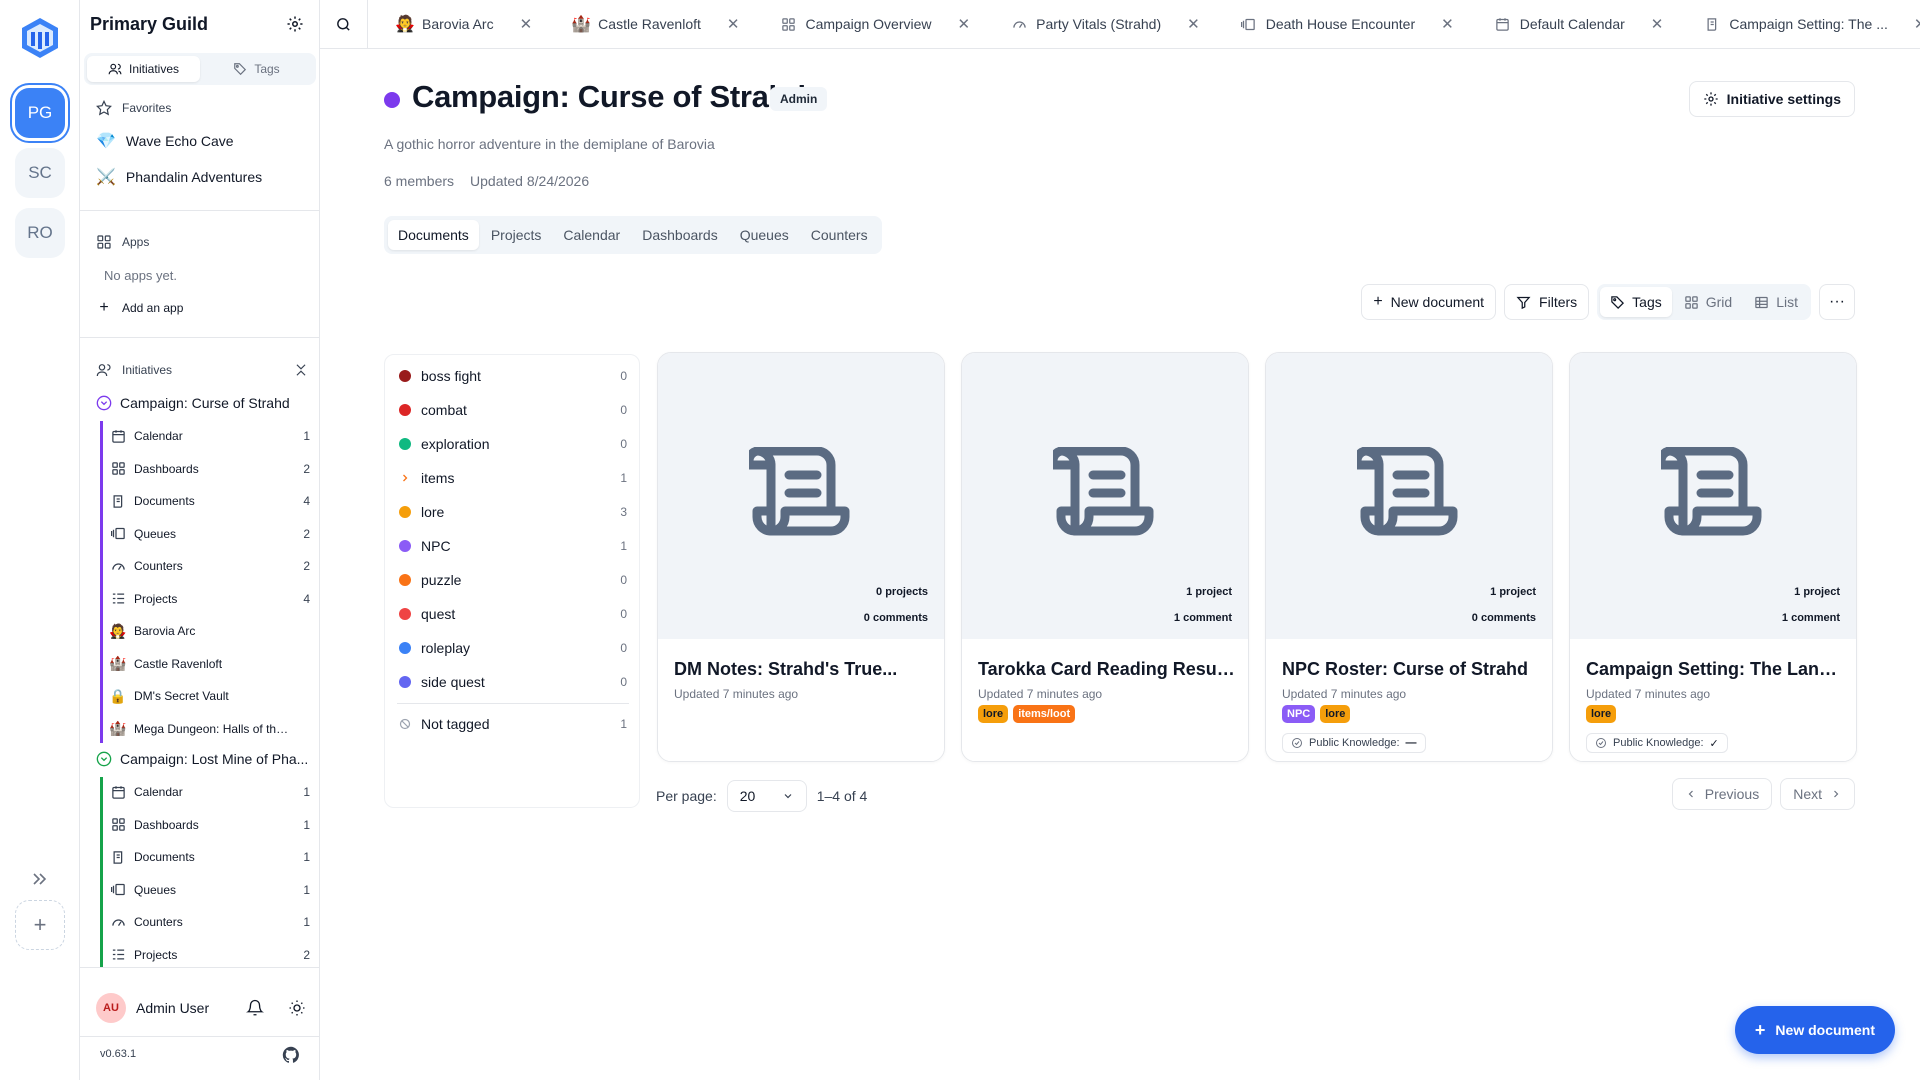 Image resolution: width=1920 pixels, height=1080 pixels. I want to click on search-button, so click(344, 24).